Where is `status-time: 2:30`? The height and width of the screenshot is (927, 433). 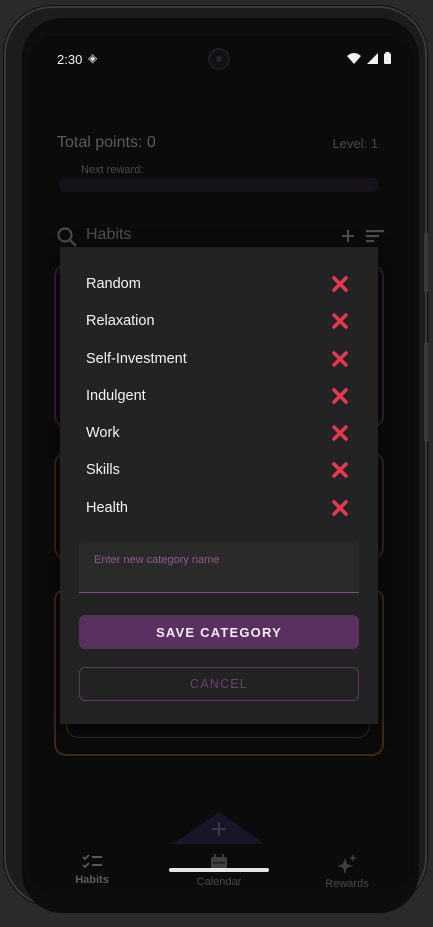
status-time: 2:30 is located at coordinates (70, 59).